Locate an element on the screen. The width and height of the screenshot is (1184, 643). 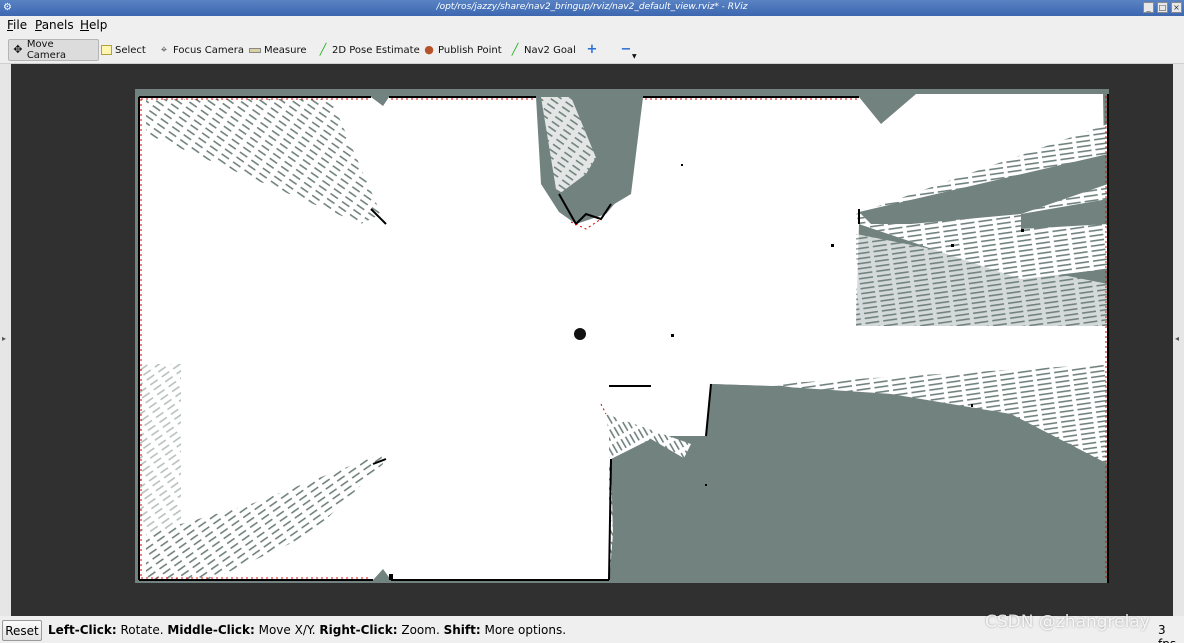
chevron-left-icon: ◂ is located at coordinates (1177, 338).